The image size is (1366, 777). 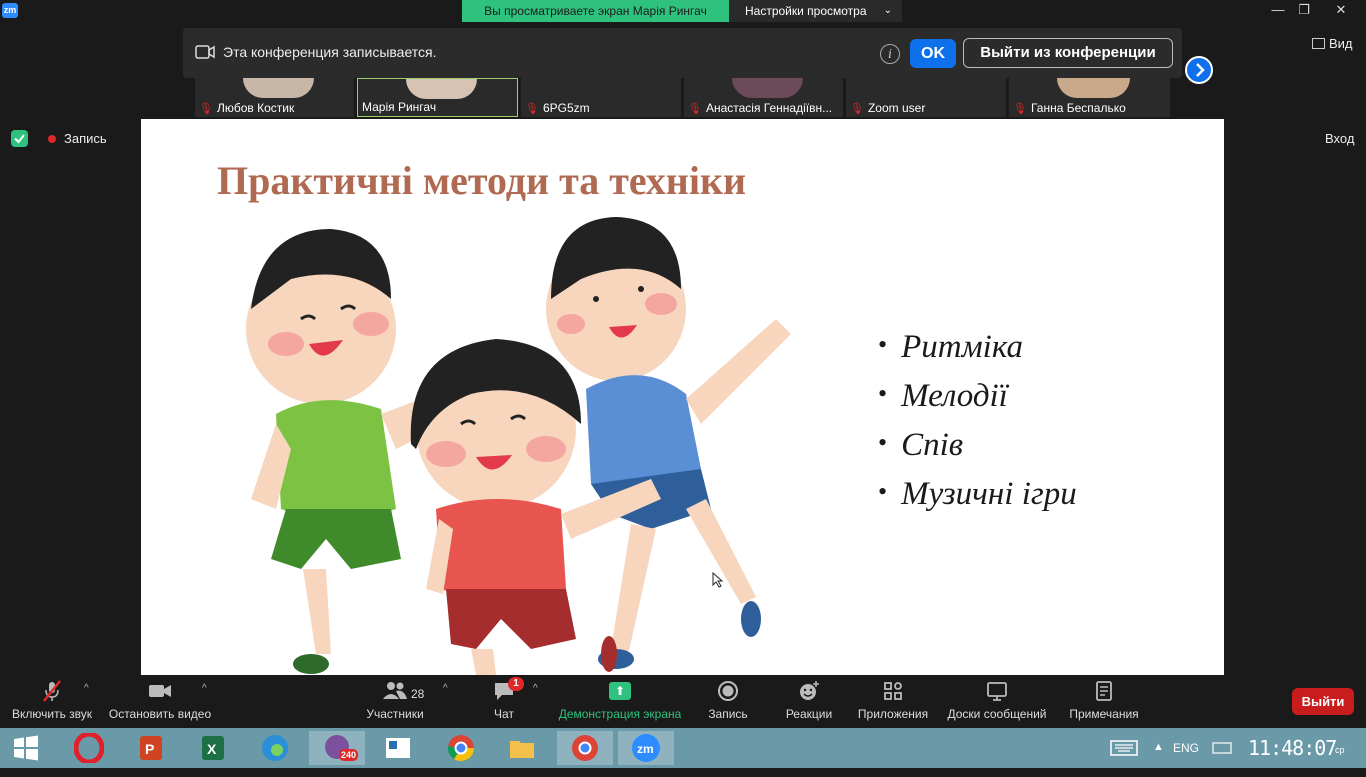 What do you see at coordinates (926, 97) in the screenshot?
I see `participant-tile: 🎙 Zoom user` at bounding box center [926, 97].